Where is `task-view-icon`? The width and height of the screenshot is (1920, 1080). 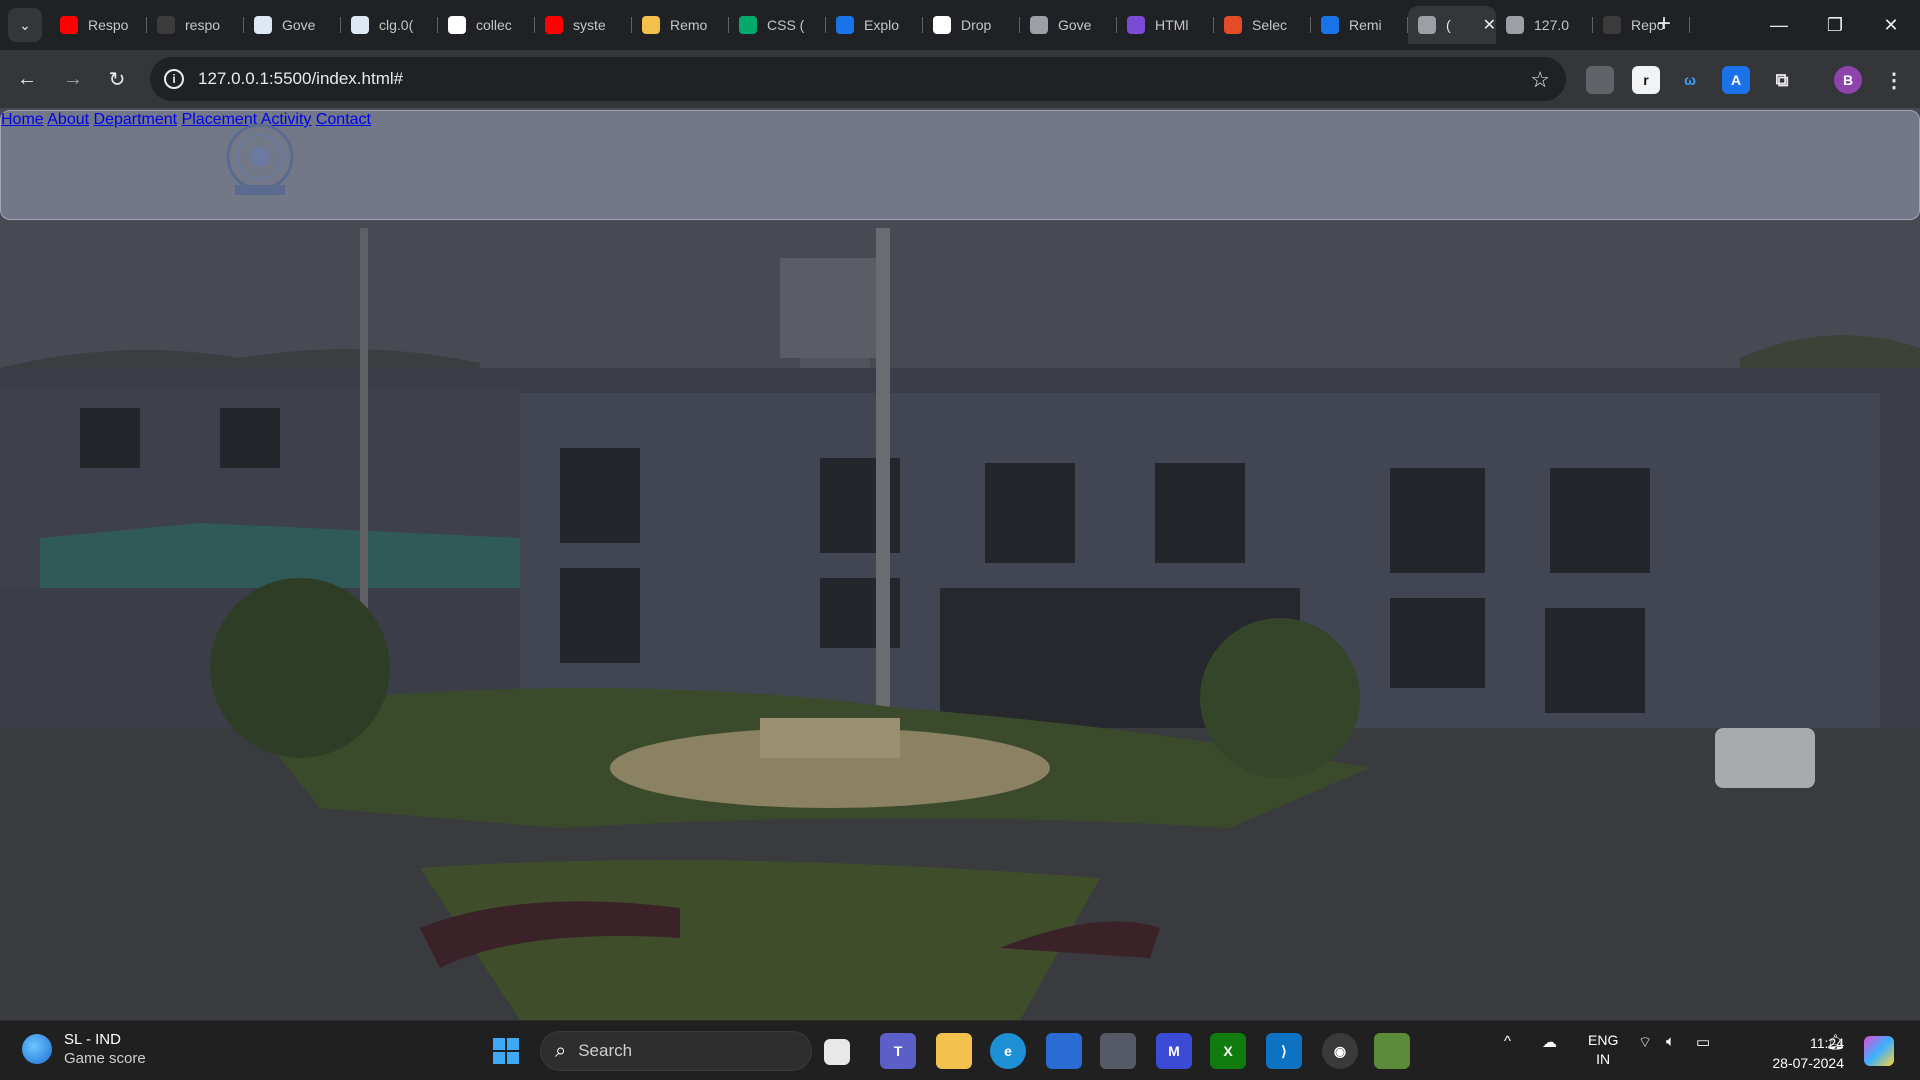 task-view-icon is located at coordinates (837, 1052).